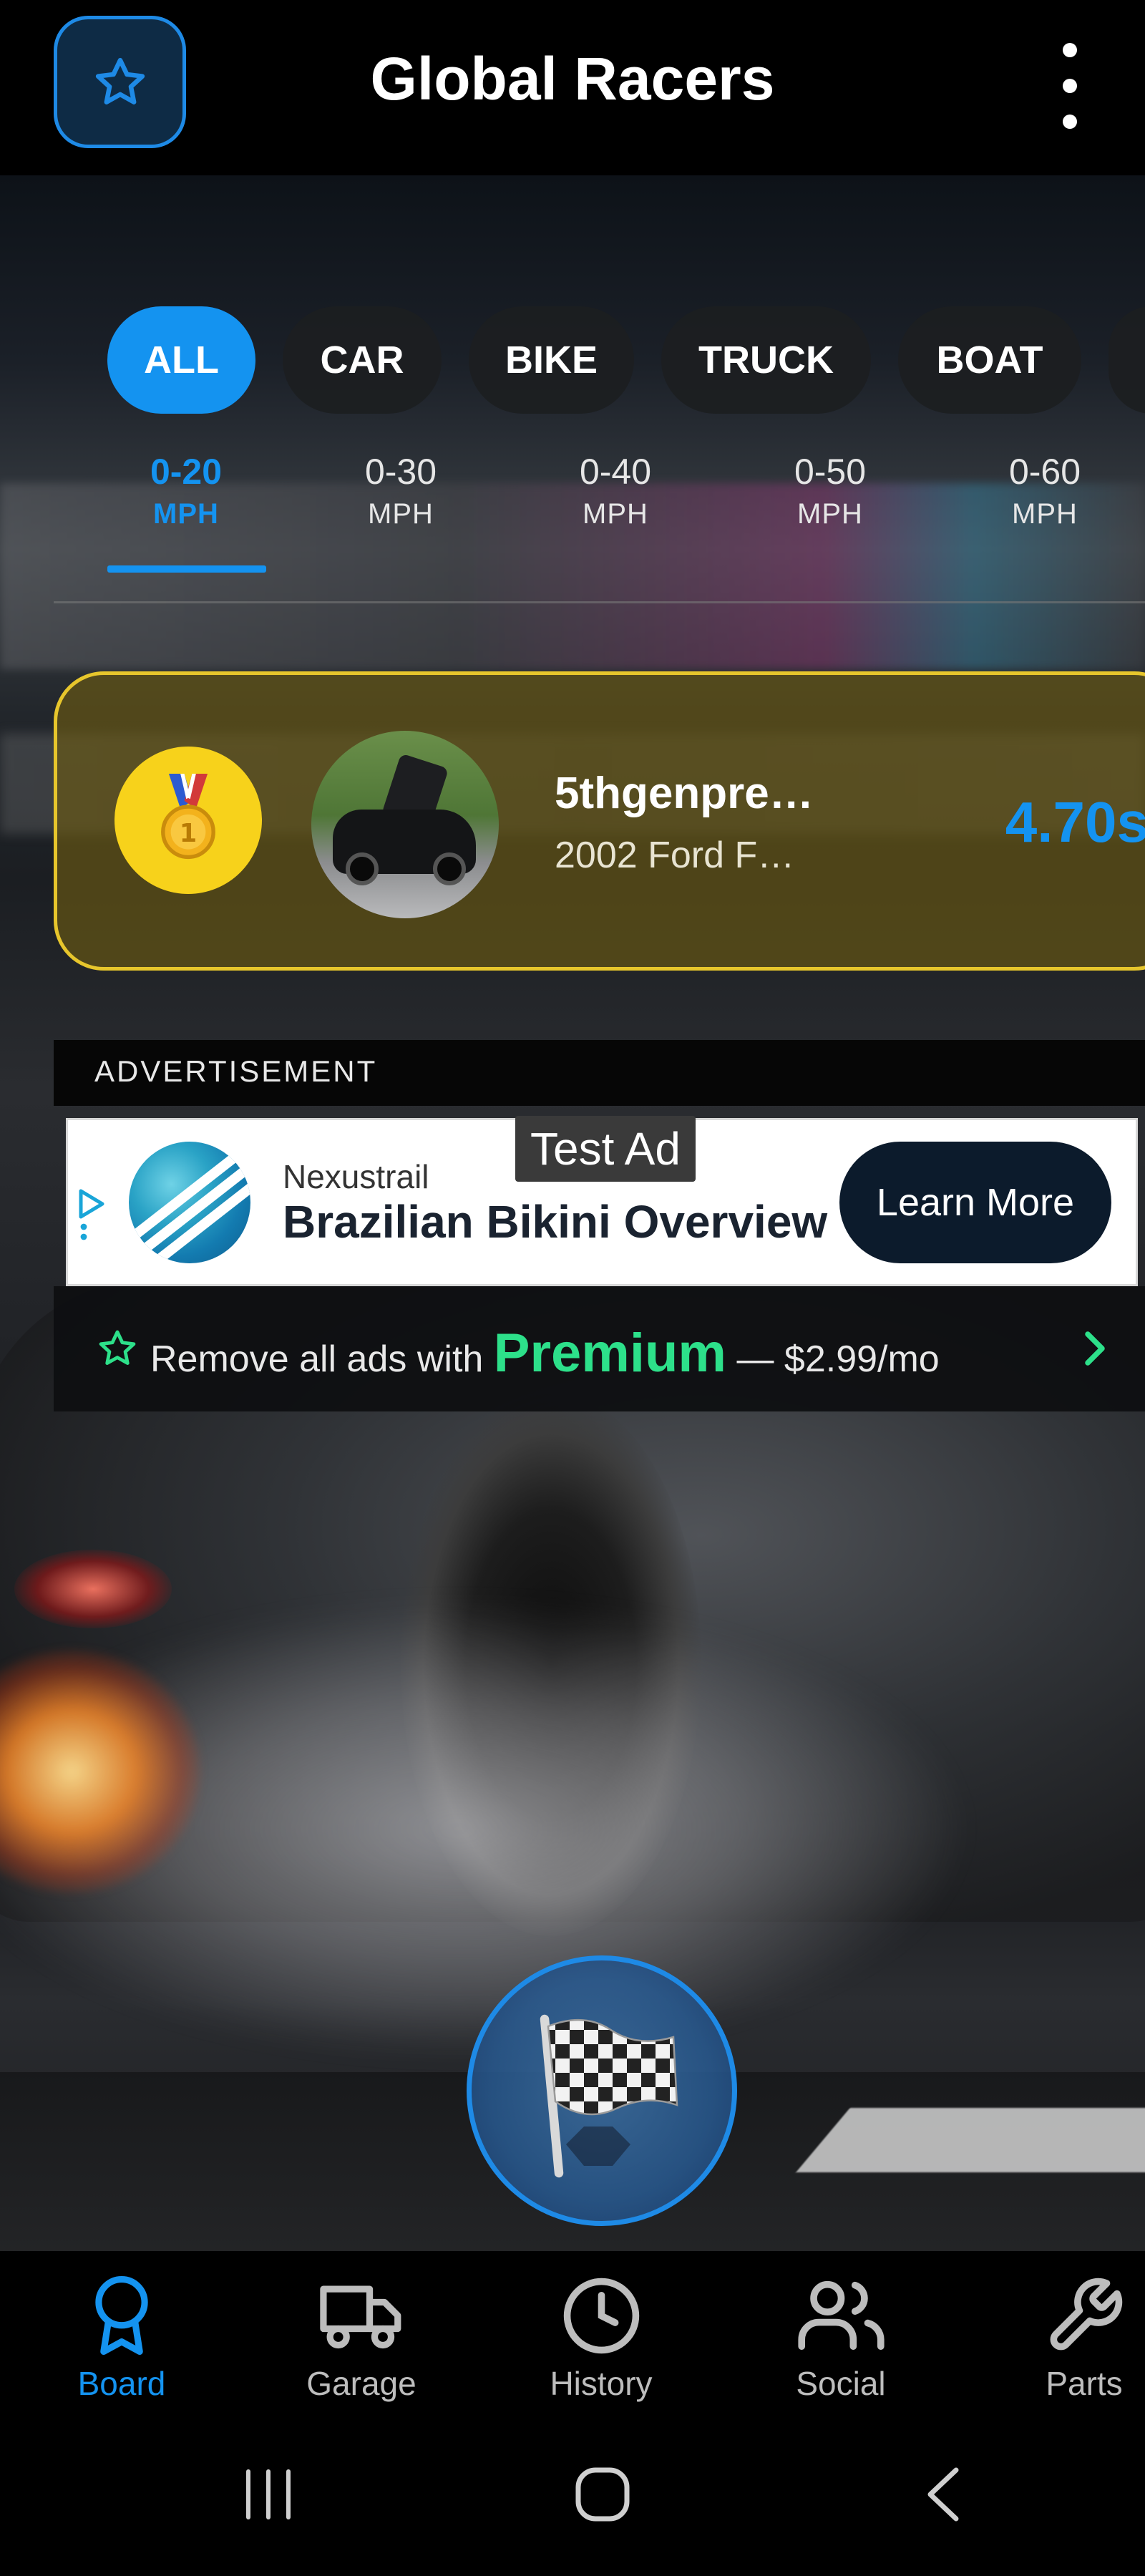  What do you see at coordinates (841, 2315) in the screenshot?
I see `users-icon` at bounding box center [841, 2315].